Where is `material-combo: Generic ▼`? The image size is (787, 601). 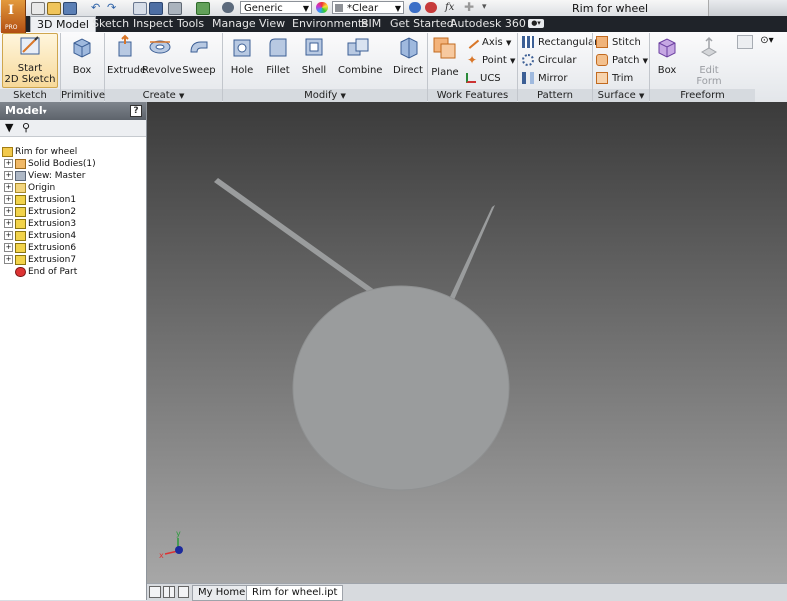
material-combo: Generic ▼ is located at coordinates (276, 7).